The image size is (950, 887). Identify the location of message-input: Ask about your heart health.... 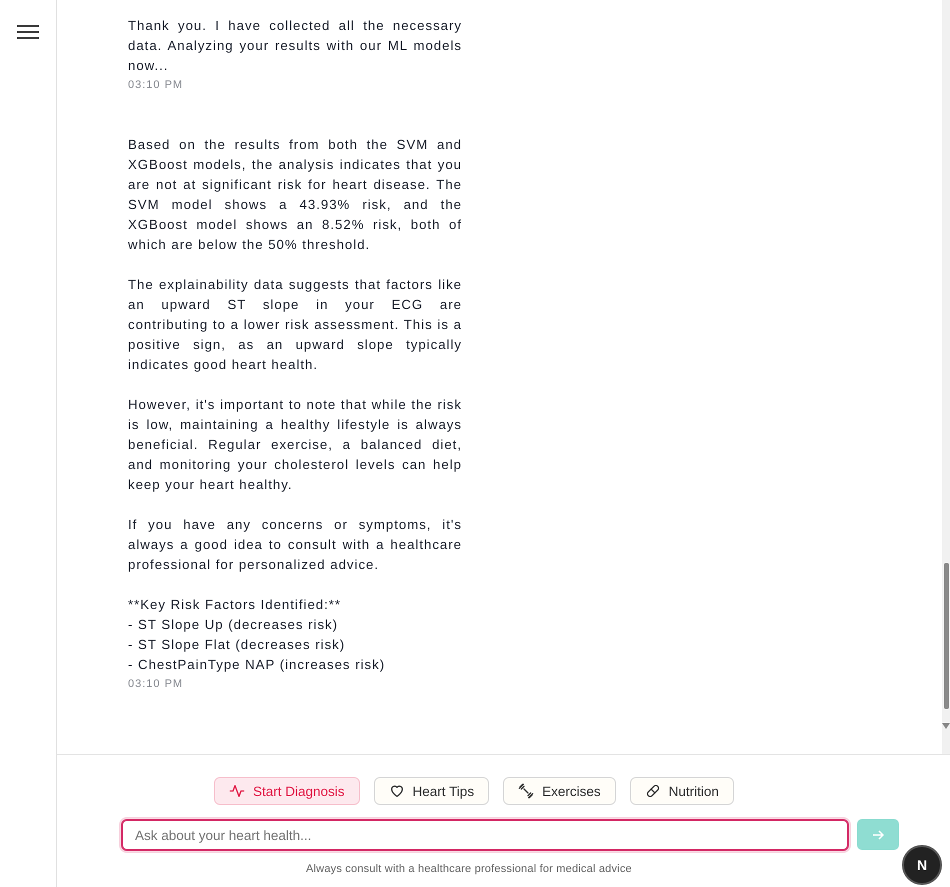
(485, 835).